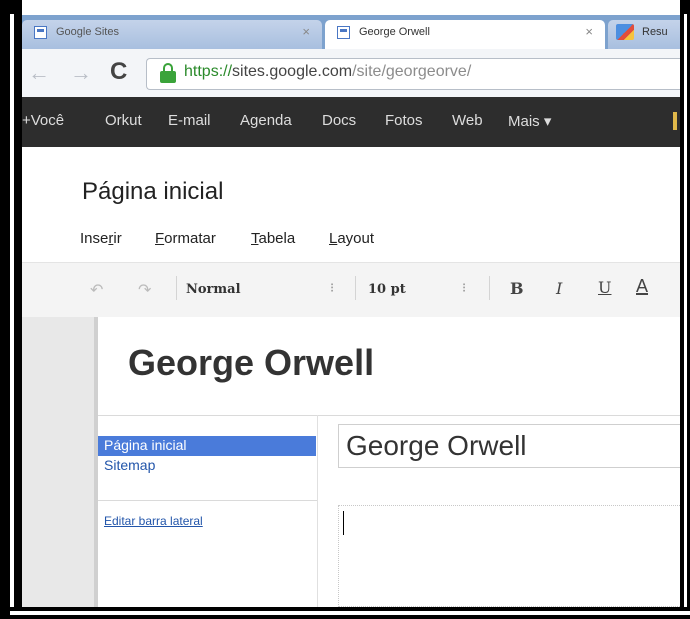 The height and width of the screenshot is (619, 690). I want to click on edit-sidebar-link: Editar barra lateral, so click(153, 521).